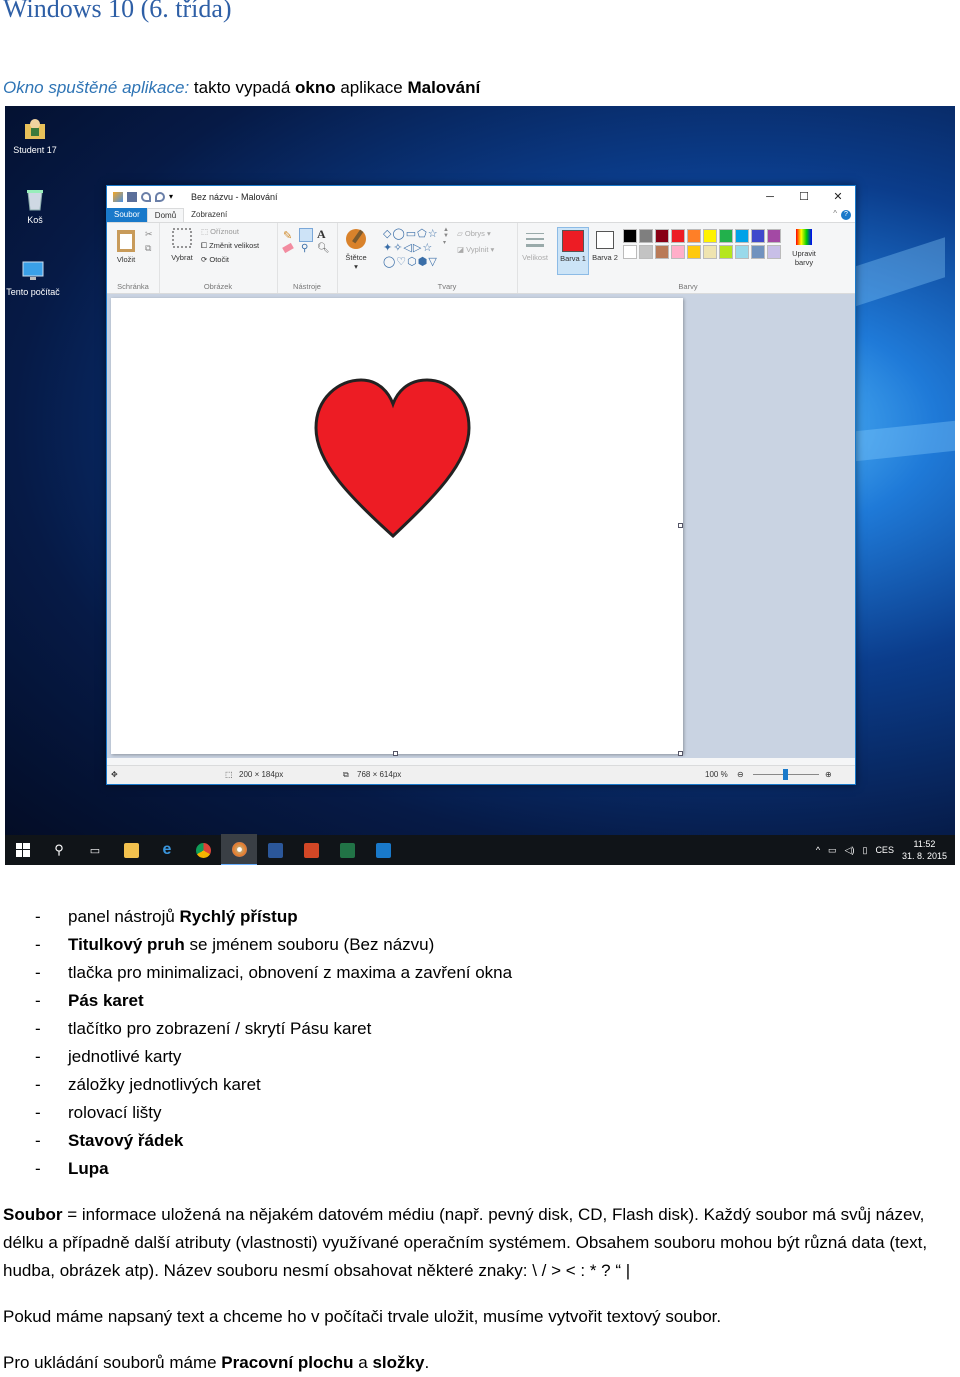 The height and width of the screenshot is (1377, 960). Describe the element at coordinates (59, 850) in the screenshot. I see `search-button: ⚲` at that location.